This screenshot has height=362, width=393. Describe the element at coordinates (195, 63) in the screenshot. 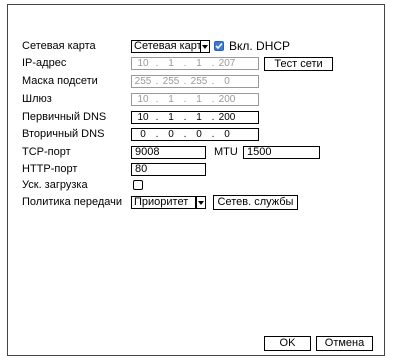

I see `ip-address-field: 10. 1. 1. 207` at that location.